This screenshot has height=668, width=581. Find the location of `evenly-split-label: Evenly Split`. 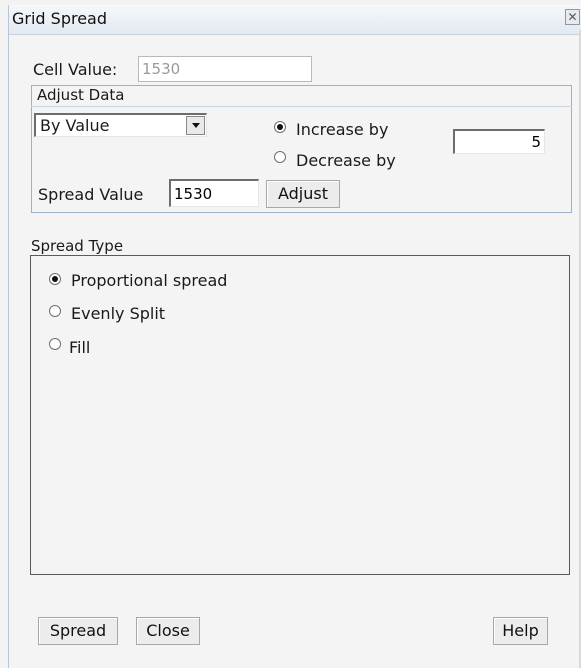

evenly-split-label: Evenly Split is located at coordinates (118, 313).